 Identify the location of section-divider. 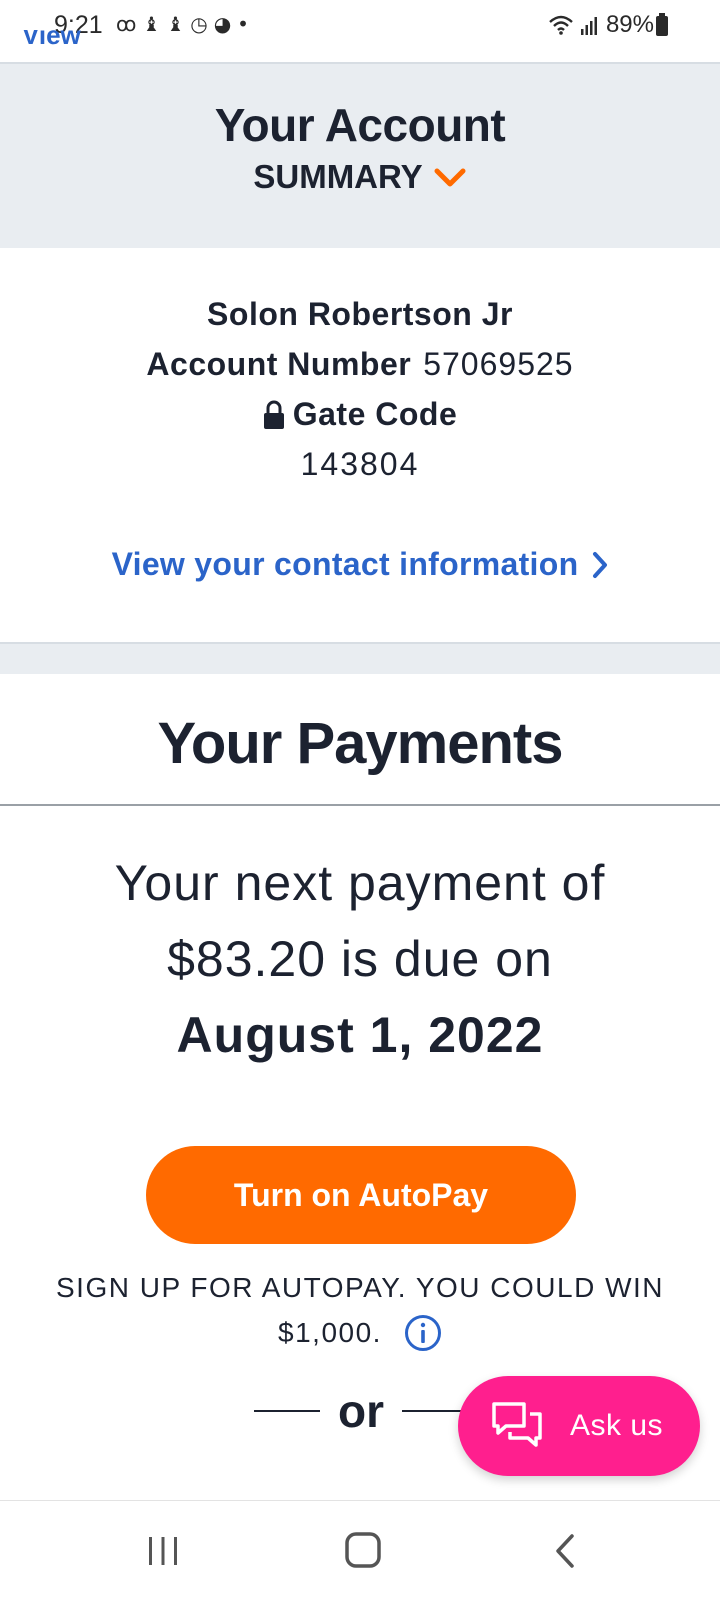
(360, 658).